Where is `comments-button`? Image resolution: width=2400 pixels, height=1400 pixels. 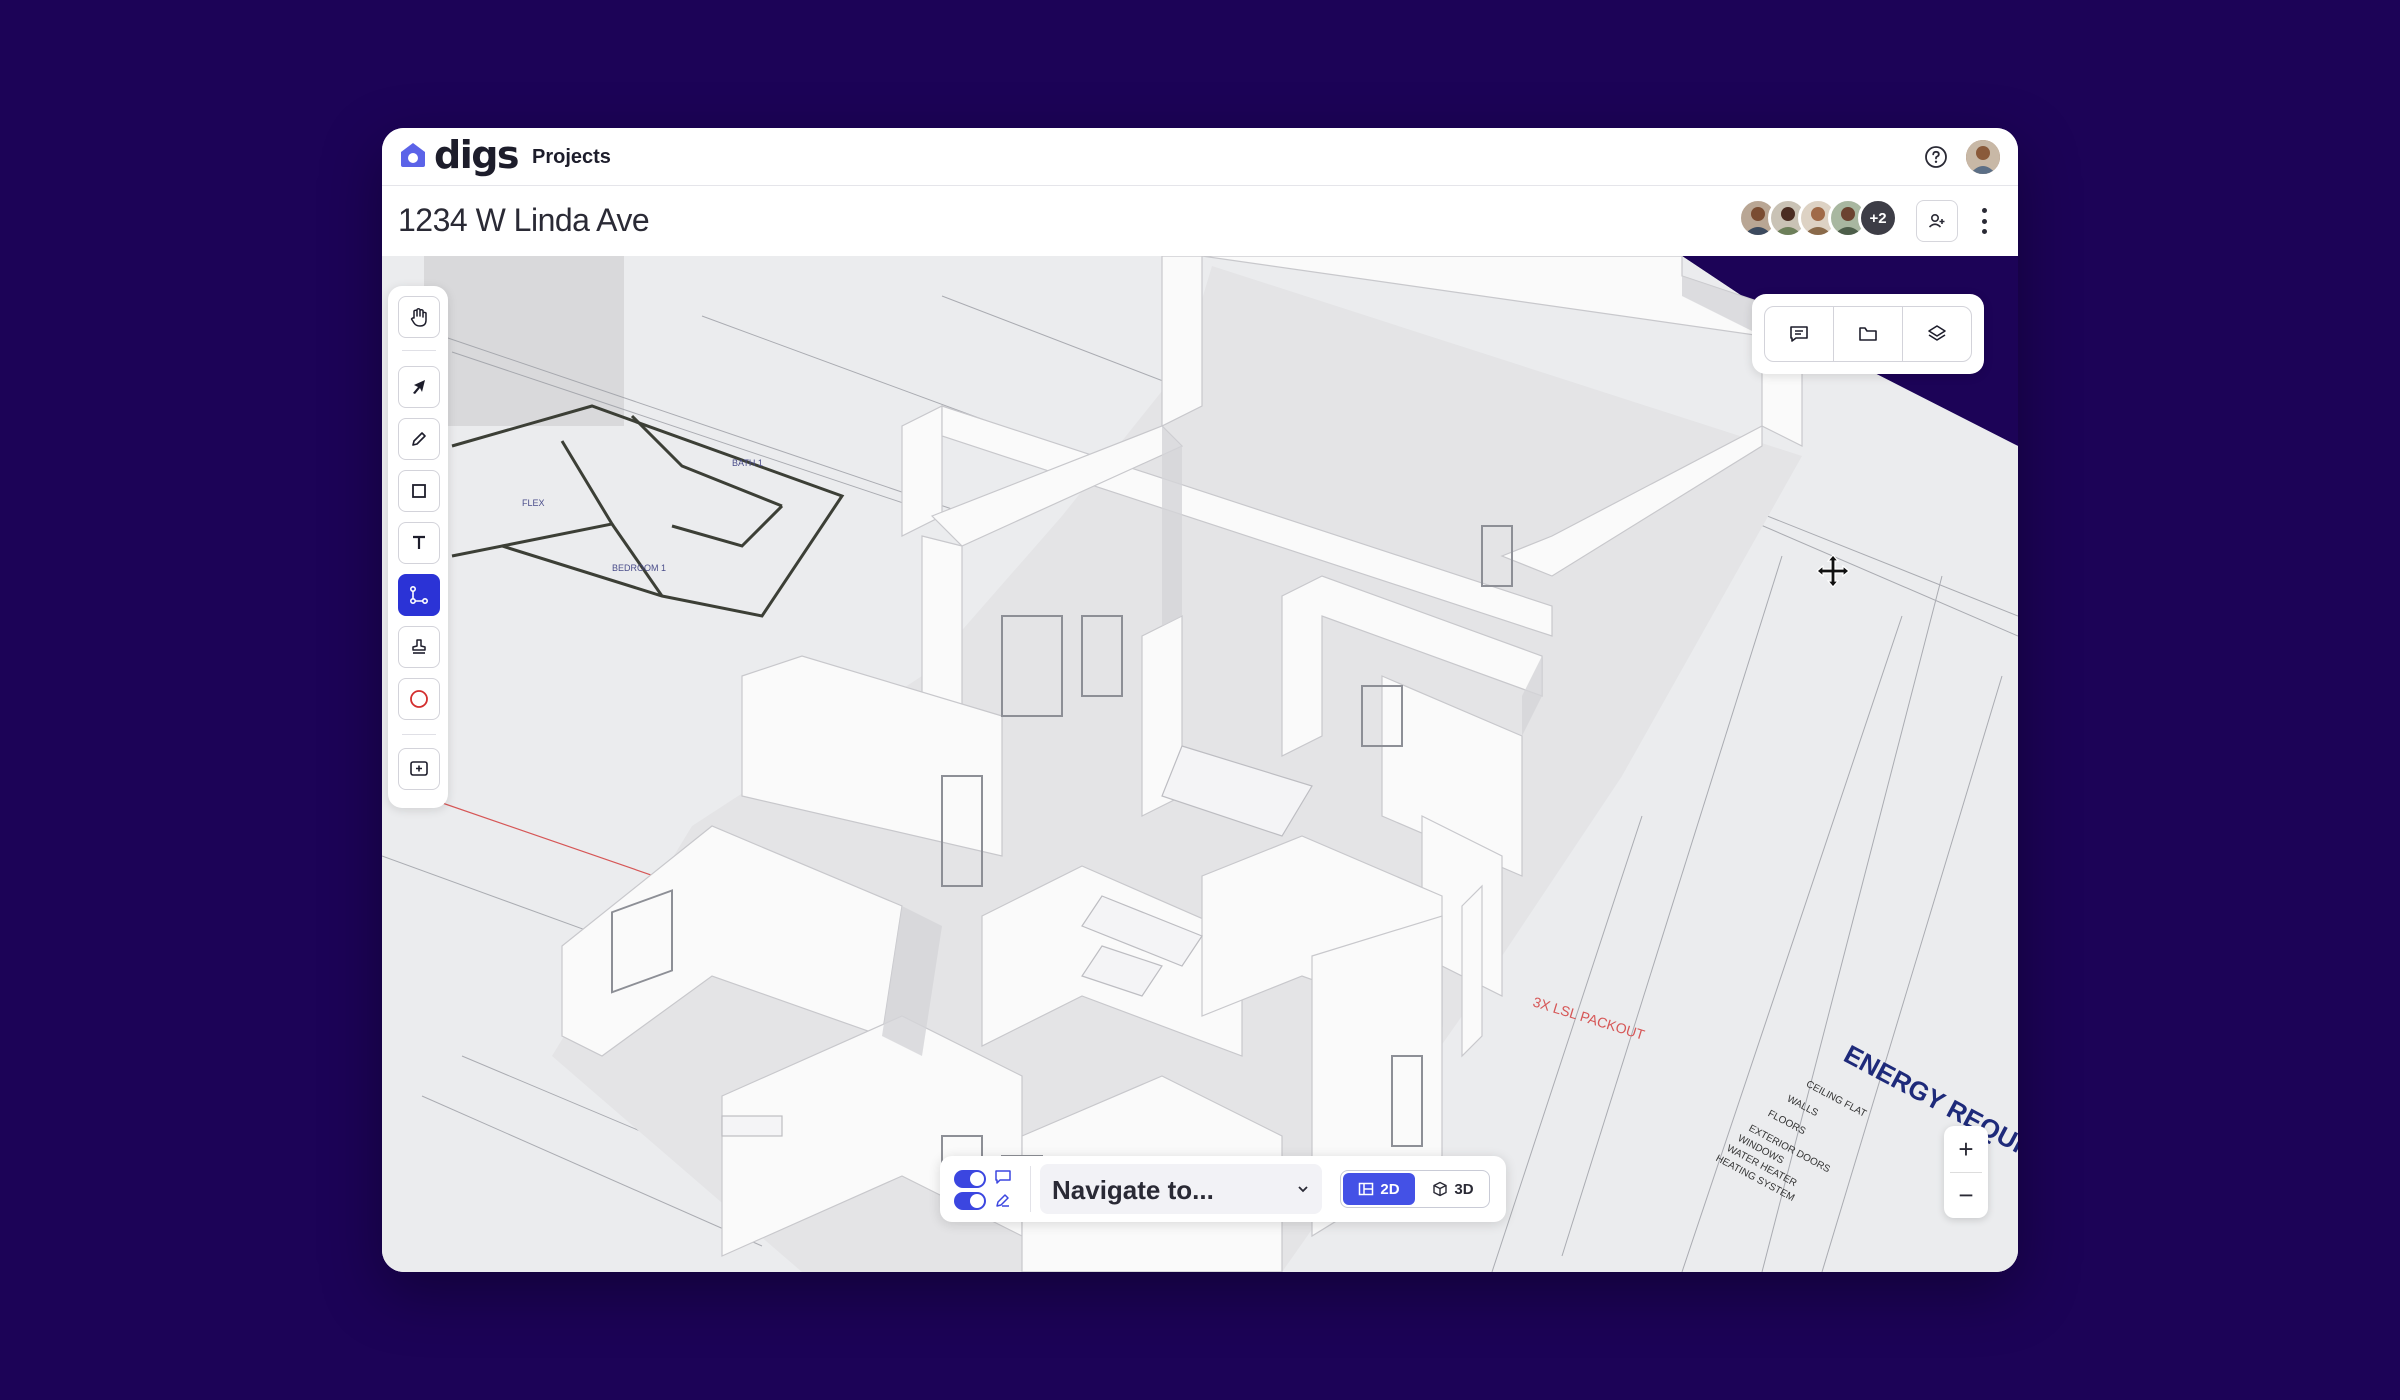
comments-button is located at coordinates (1799, 334).